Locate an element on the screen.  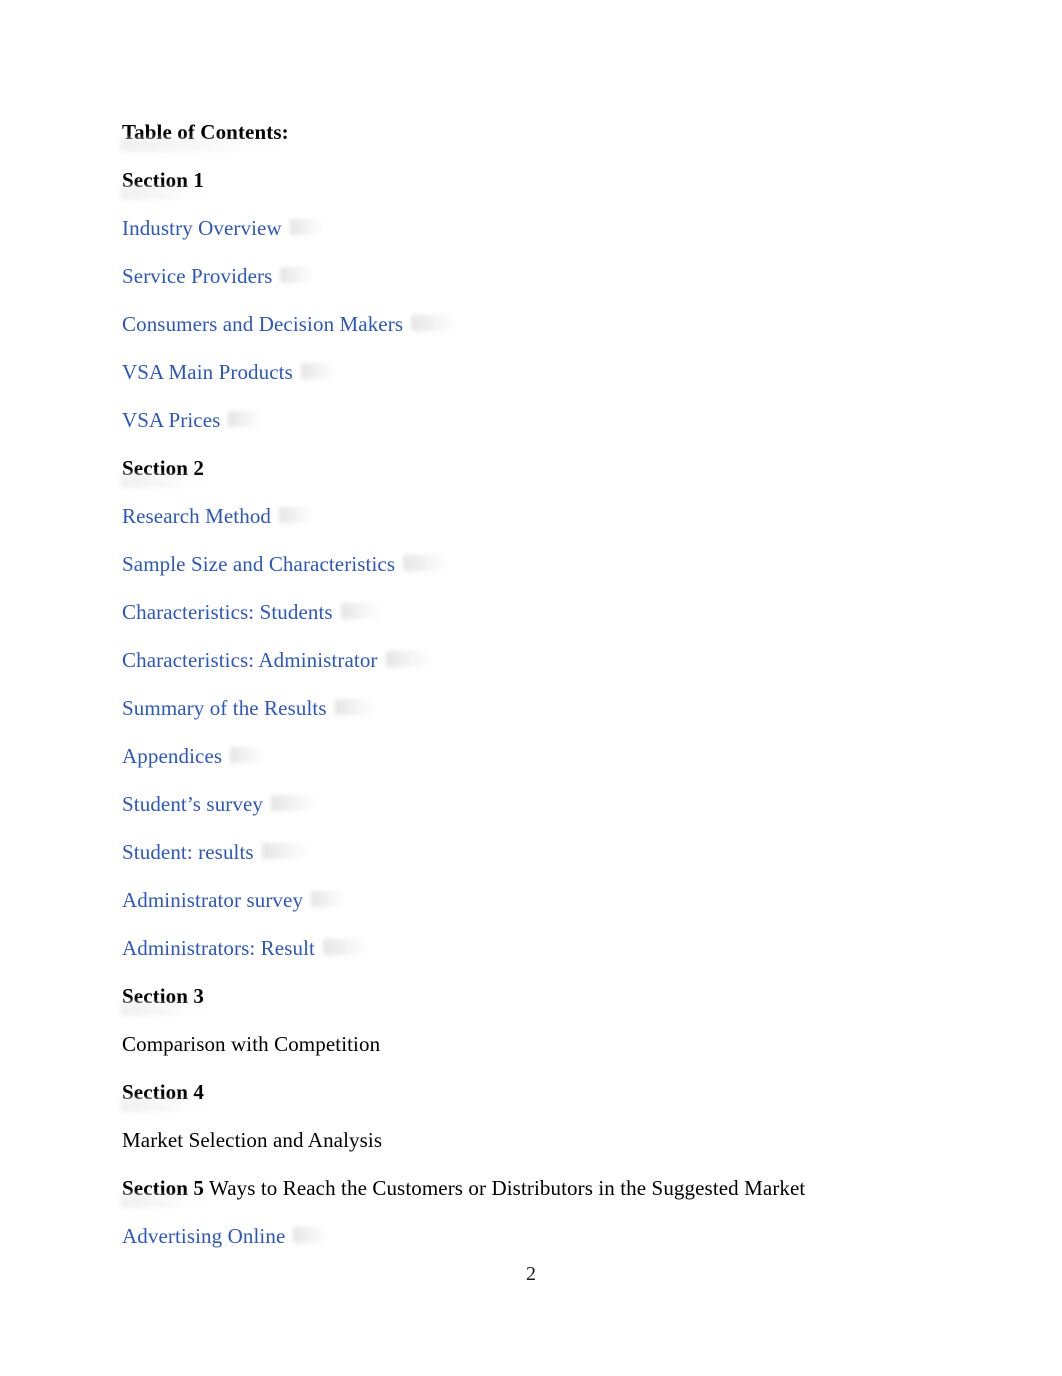
toc-entry-administrators-result: Administrators: Result is located at coordinates (532, 948).